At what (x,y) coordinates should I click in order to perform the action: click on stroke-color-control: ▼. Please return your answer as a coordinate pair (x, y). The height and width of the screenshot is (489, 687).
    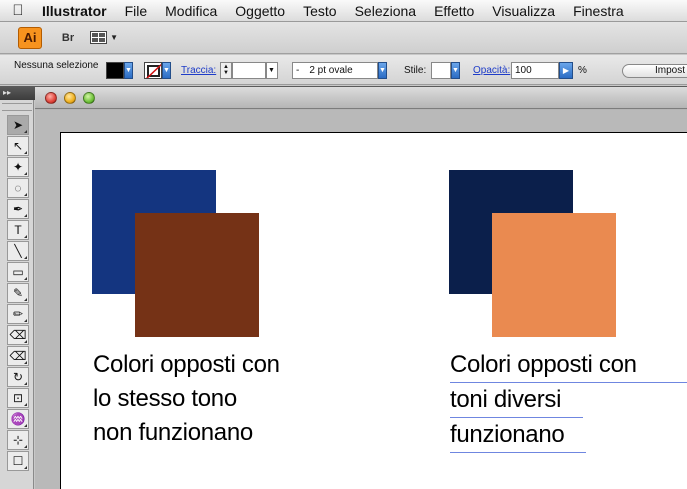
    Looking at the image, I should click on (157, 70).